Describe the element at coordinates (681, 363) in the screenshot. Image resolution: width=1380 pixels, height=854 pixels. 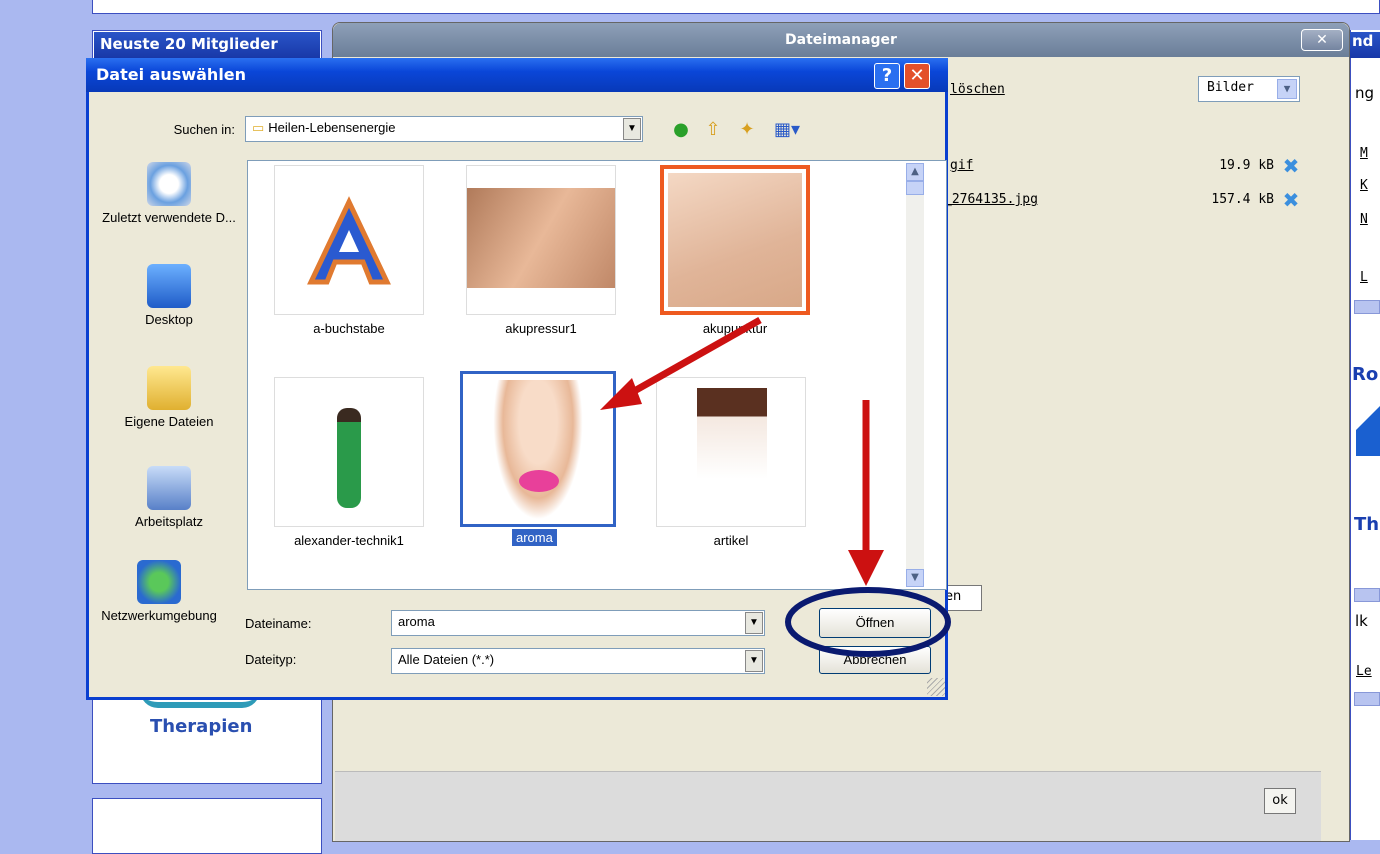
I see `annotation-arrow-diagonal` at that location.